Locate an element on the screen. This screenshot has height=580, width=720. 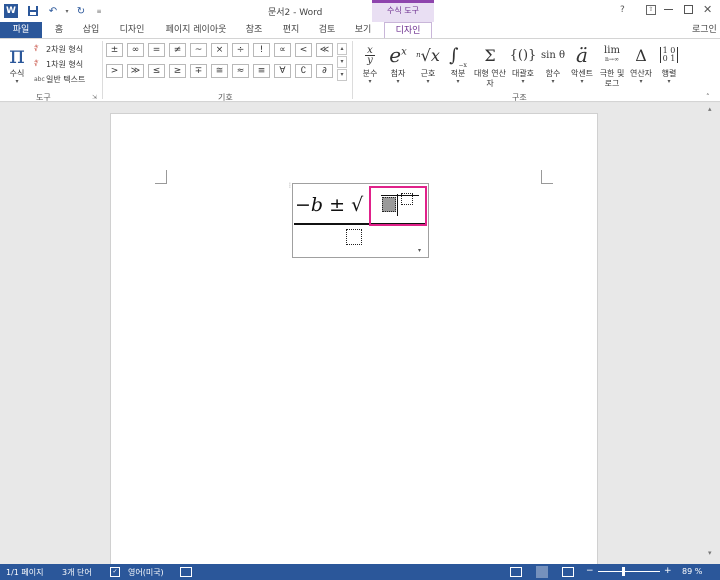
fraction-button: xy 분수 ▾ is located at coordinates (370, 63).